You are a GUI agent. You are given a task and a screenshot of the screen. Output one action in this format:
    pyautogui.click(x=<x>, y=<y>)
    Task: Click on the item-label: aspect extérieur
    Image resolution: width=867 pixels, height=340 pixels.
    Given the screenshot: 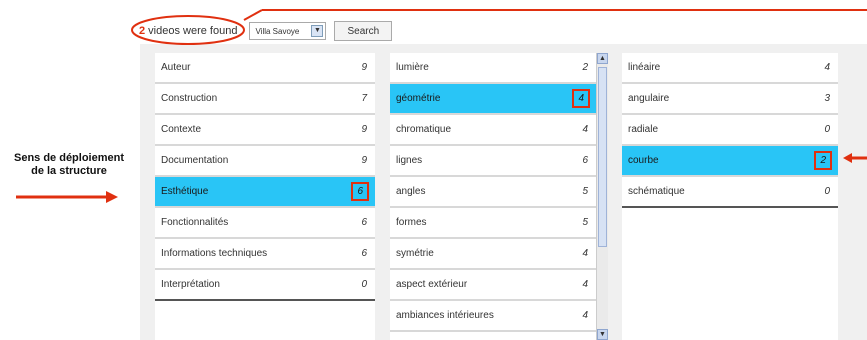 What is the action you would take?
    pyautogui.click(x=432, y=284)
    